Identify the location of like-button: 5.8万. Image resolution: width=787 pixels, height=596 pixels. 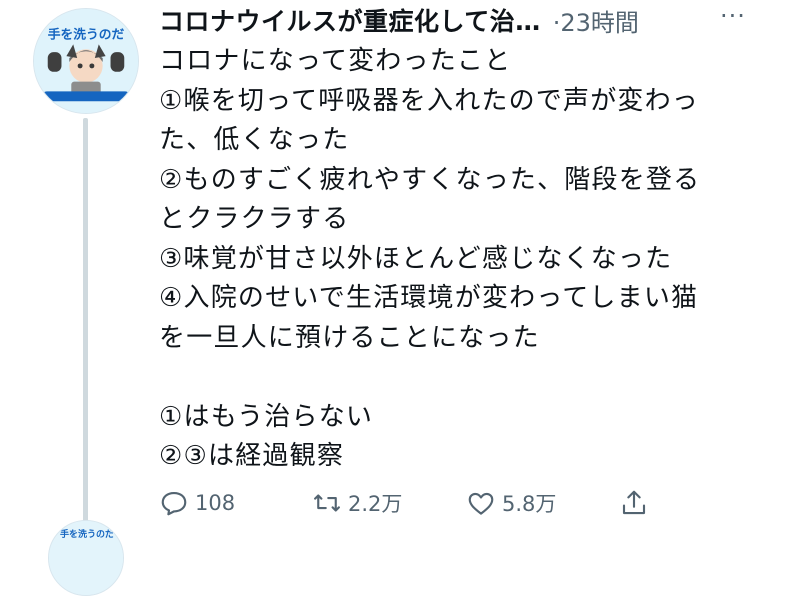
(511, 503).